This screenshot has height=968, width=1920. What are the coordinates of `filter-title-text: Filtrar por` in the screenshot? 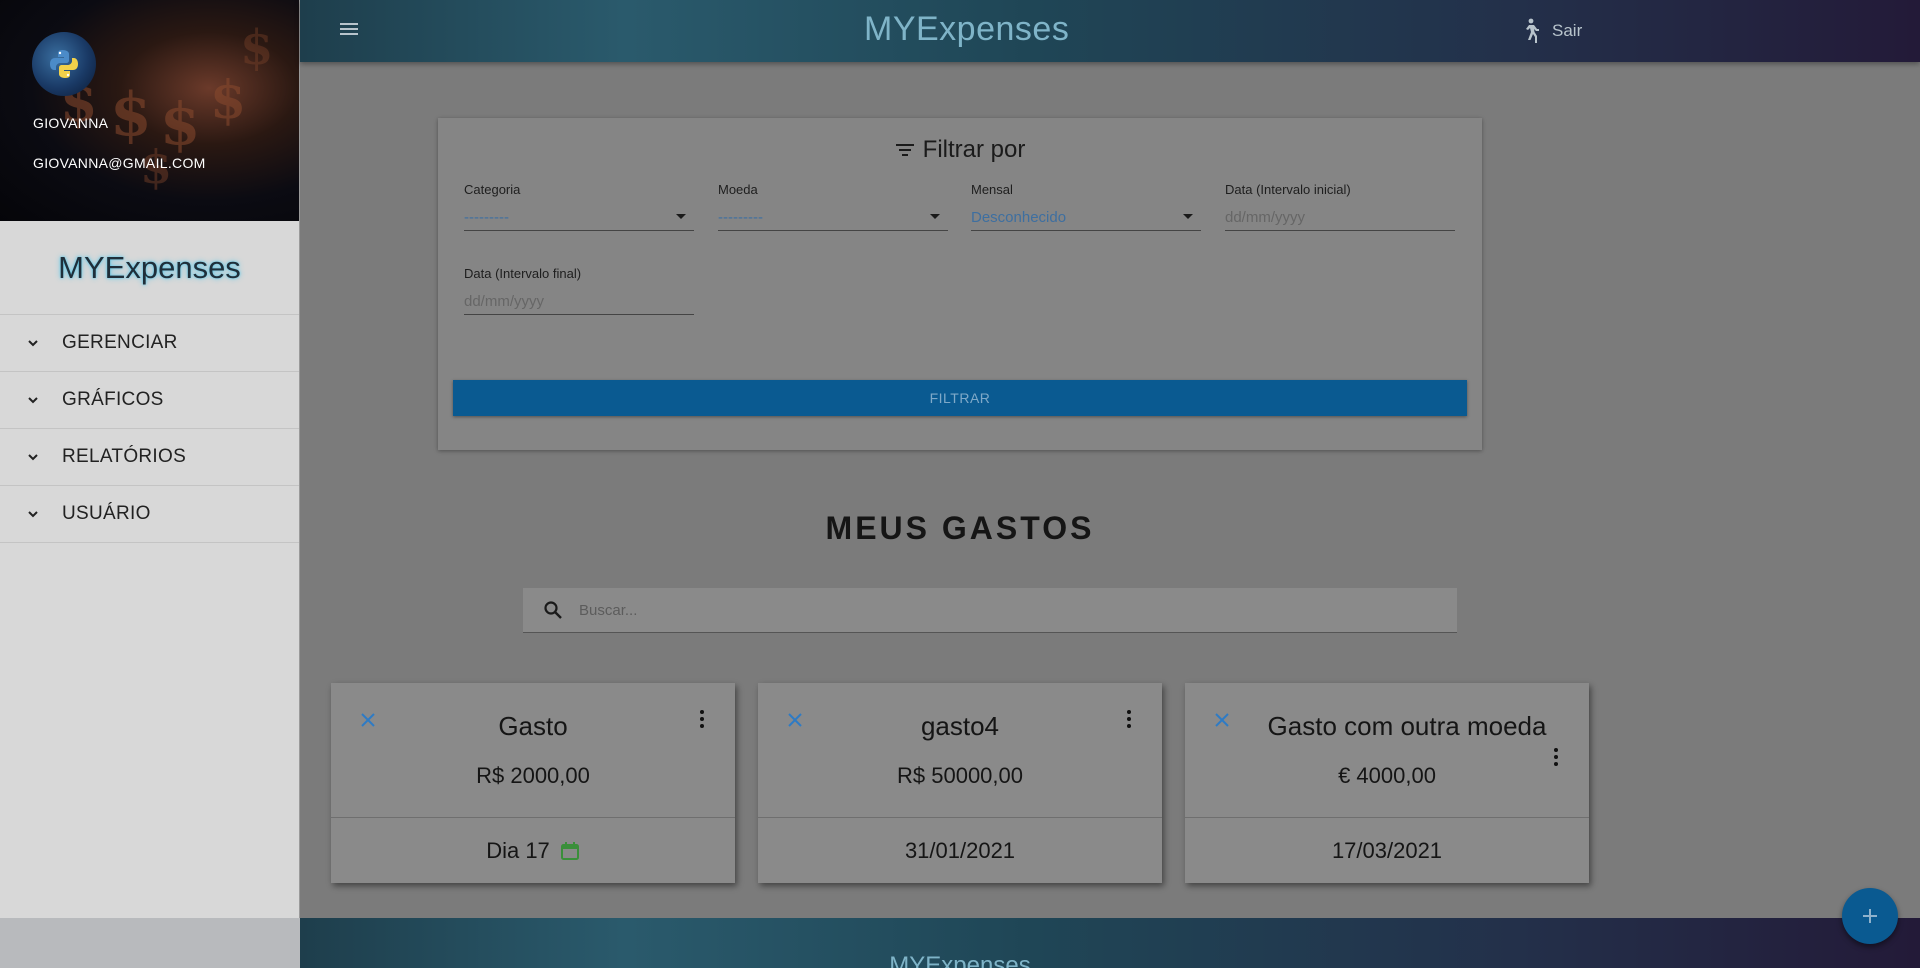 It's located at (974, 149).